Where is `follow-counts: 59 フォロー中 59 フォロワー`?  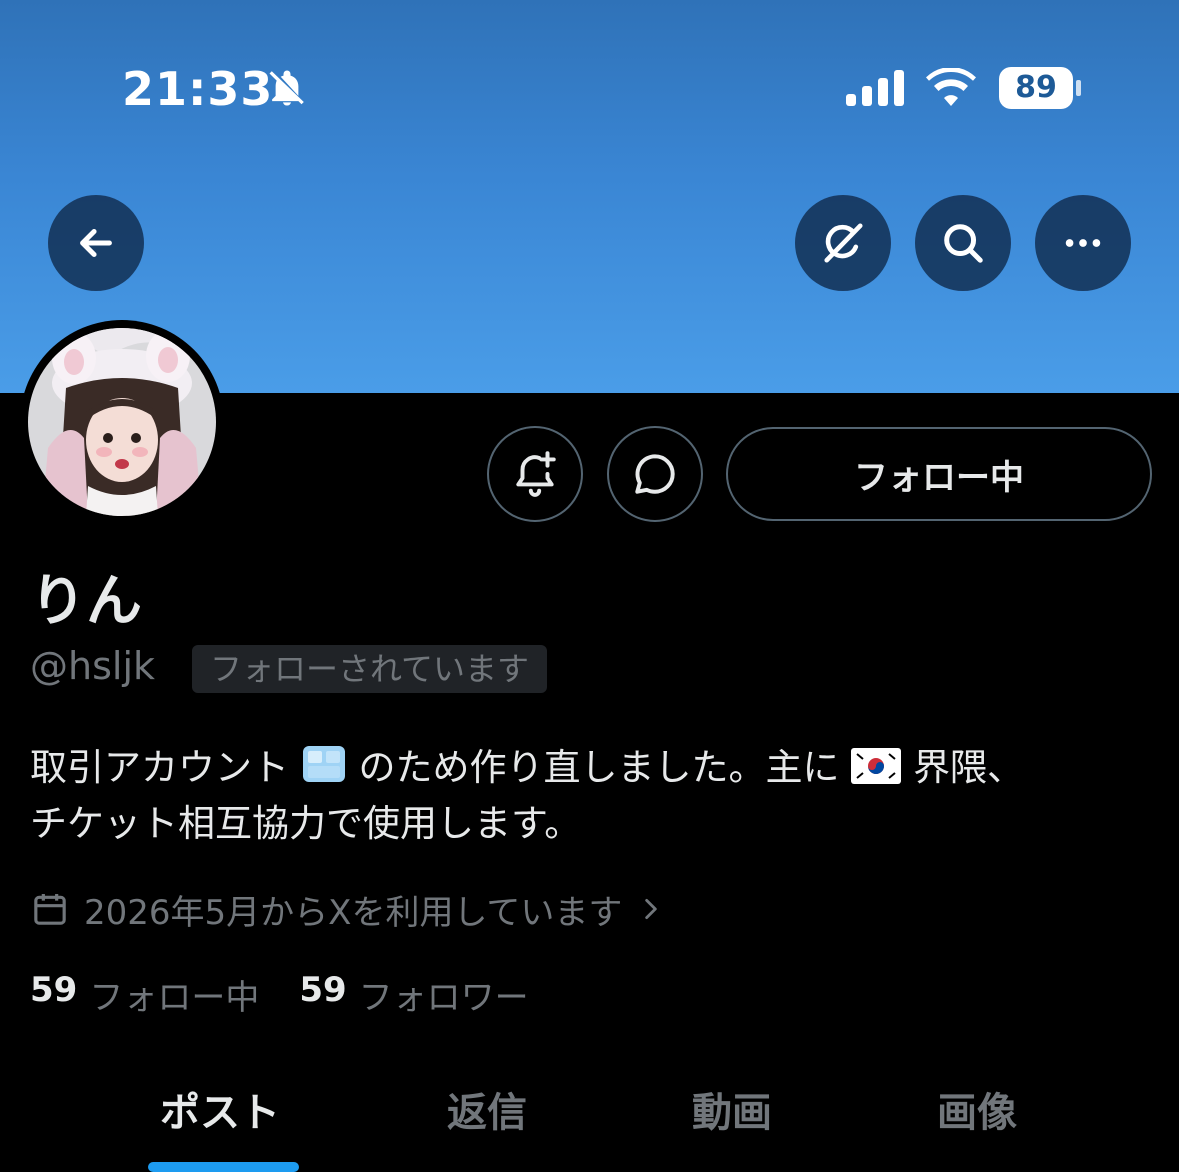
follow-counts: 59 フォロー中 59 フォロワー is located at coordinates (299, 994).